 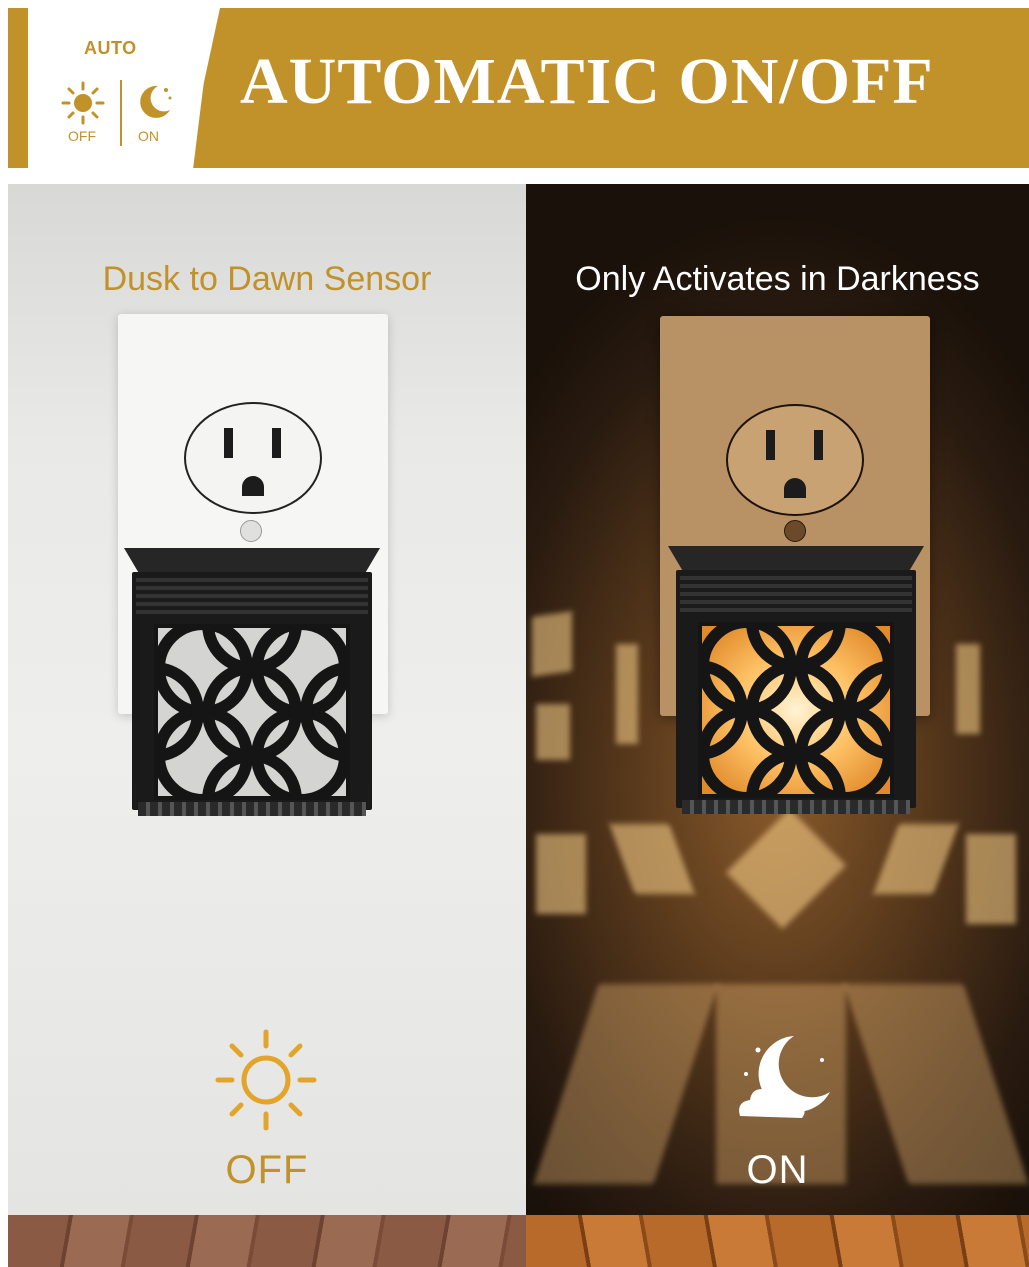 I want to click on banner-title: AUTOMATIC ON/OFF, so click(x=587, y=81).